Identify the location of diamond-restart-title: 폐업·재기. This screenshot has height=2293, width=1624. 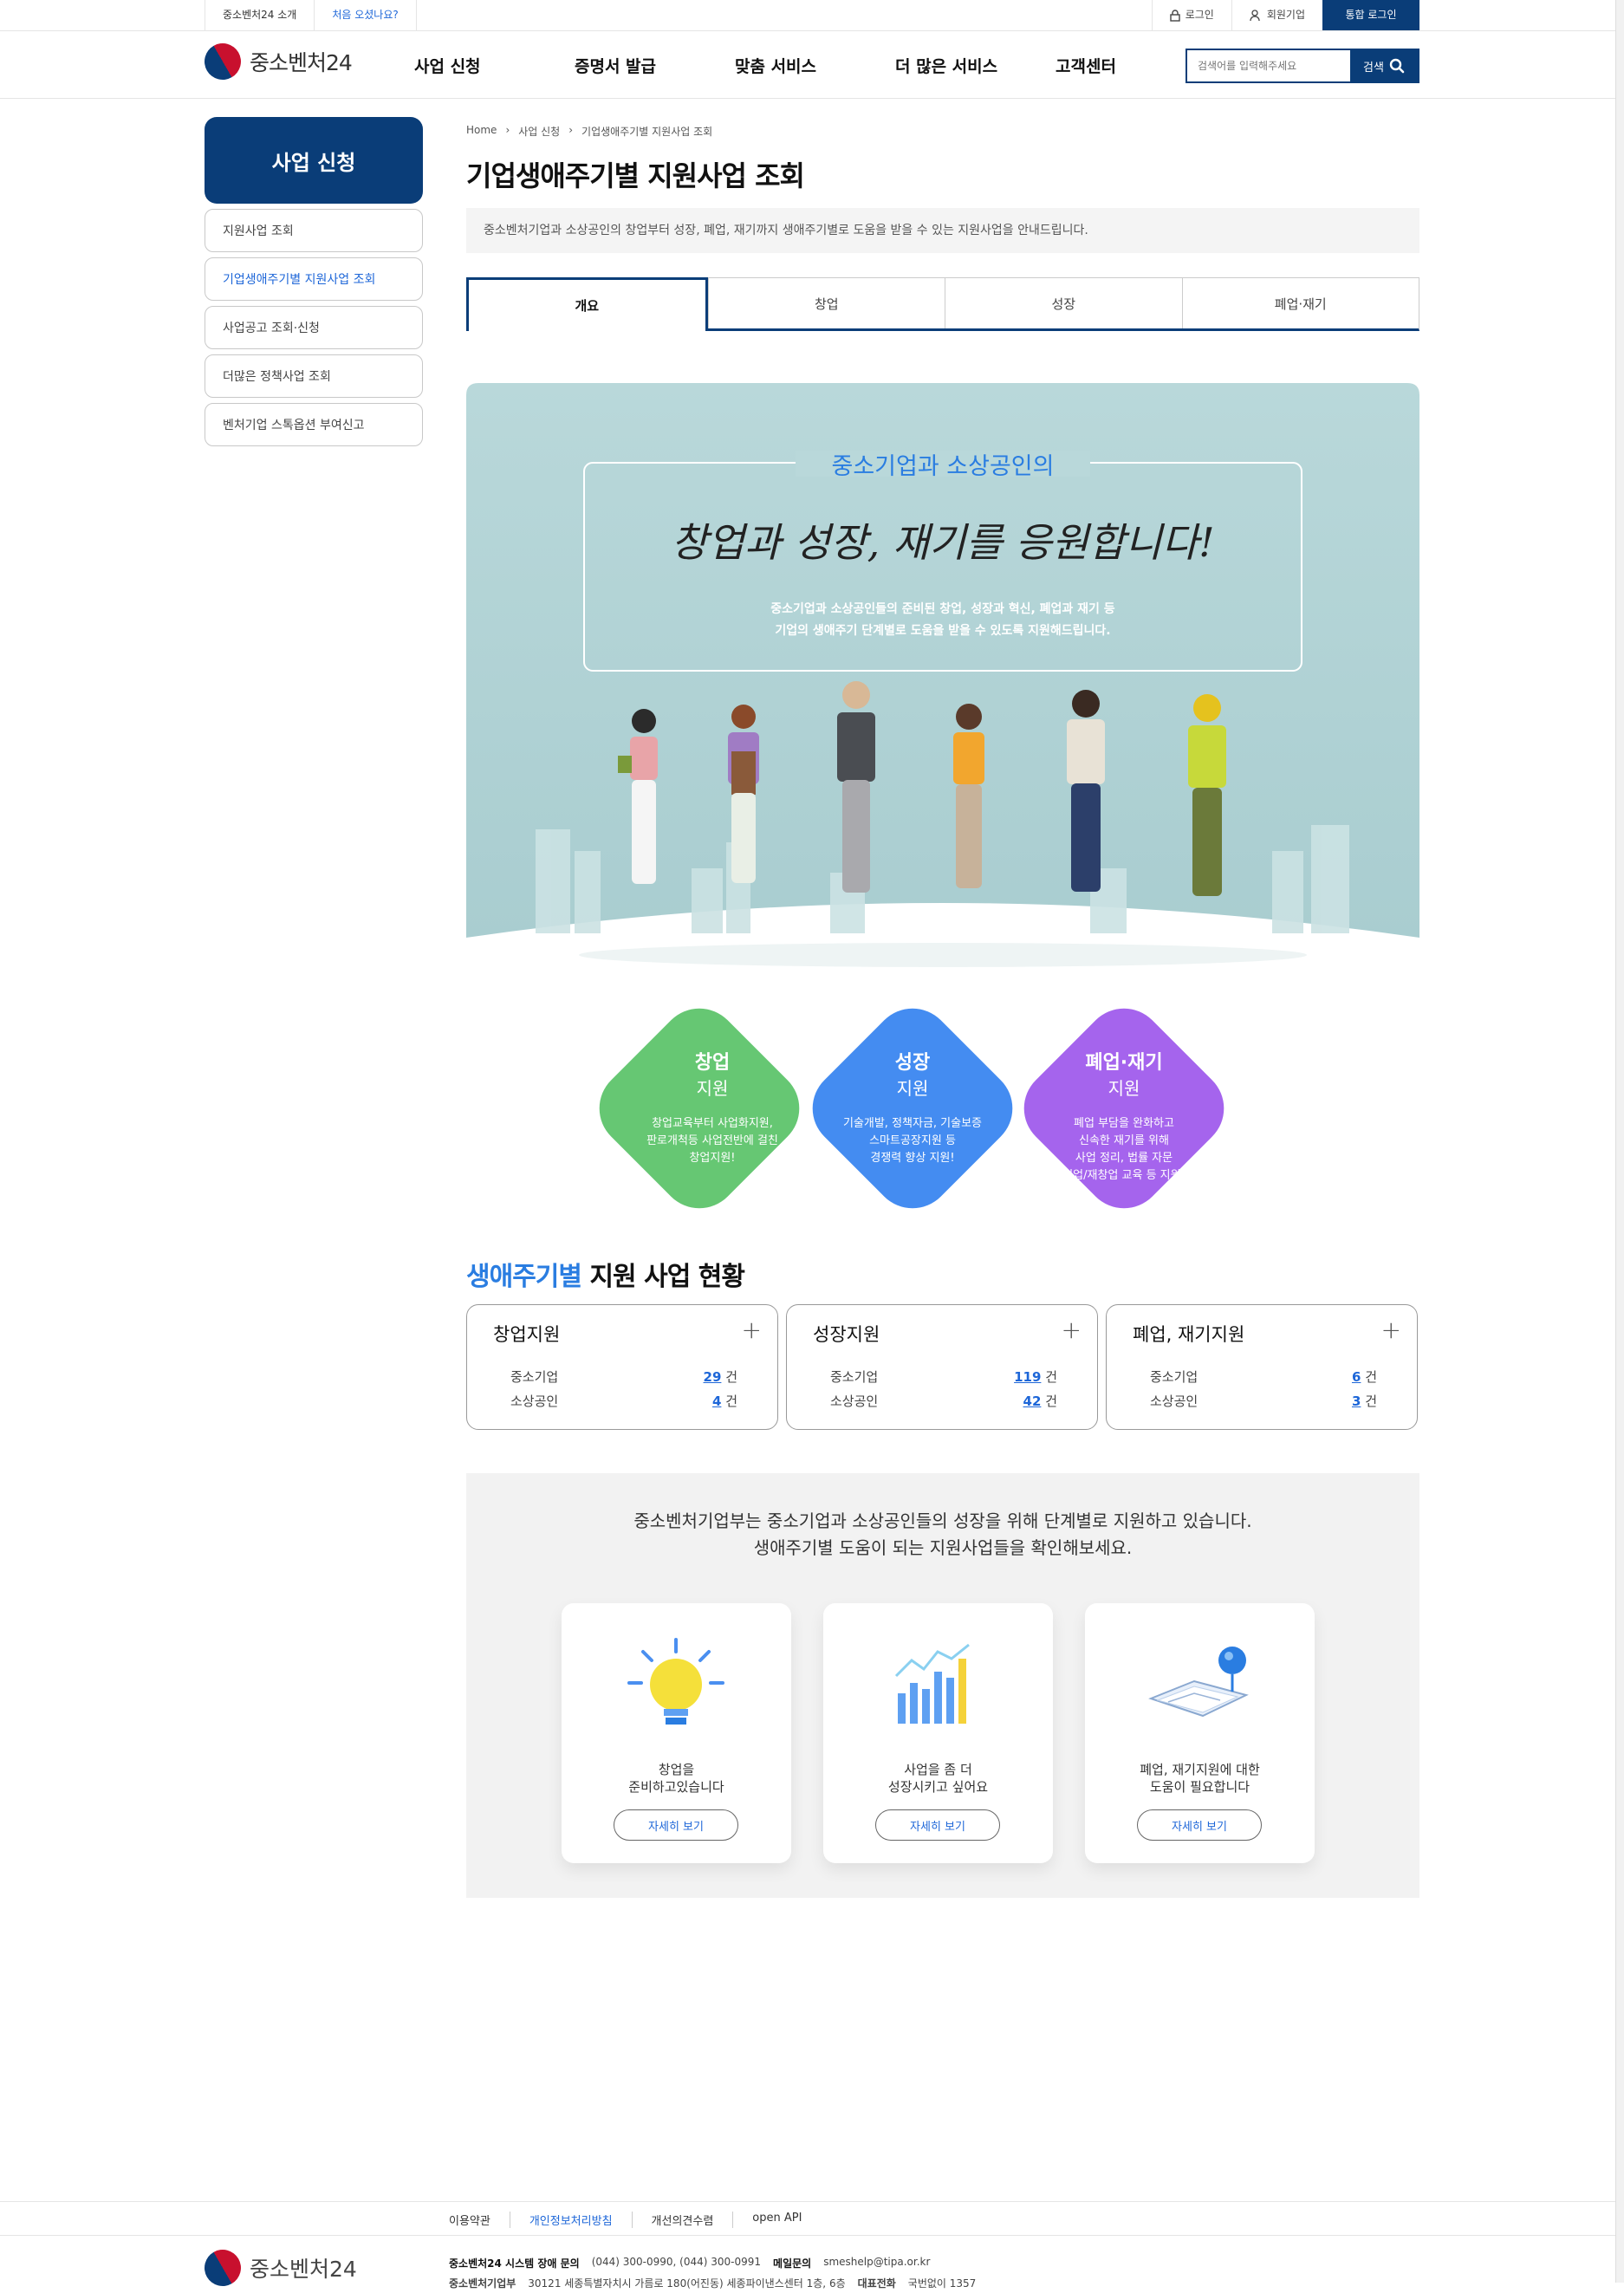
(1124, 1063).